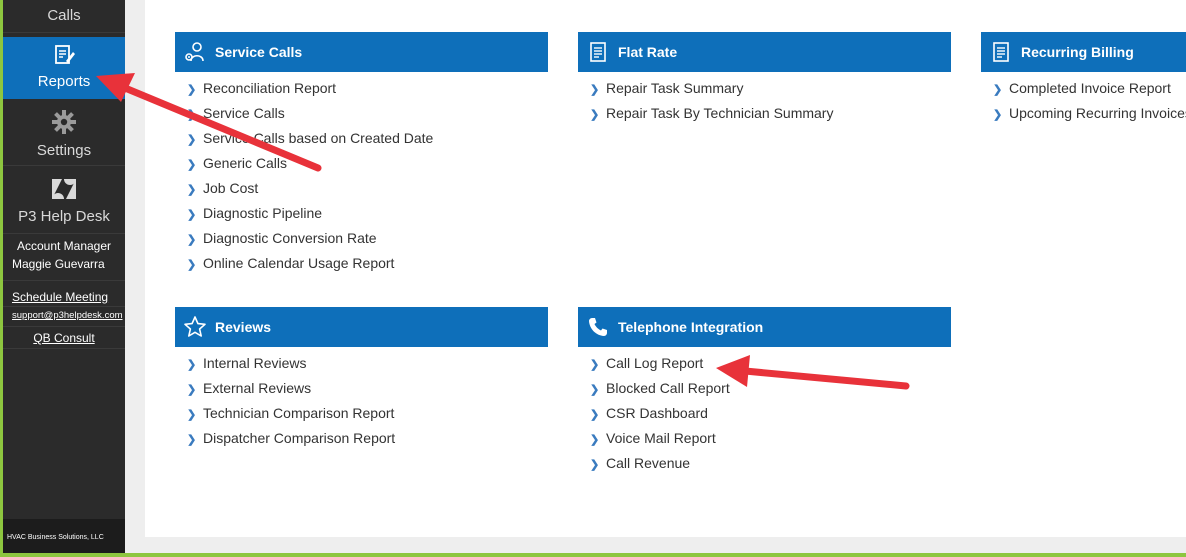  What do you see at coordinates (648, 463) in the screenshot?
I see `report-link: Call Revenue` at bounding box center [648, 463].